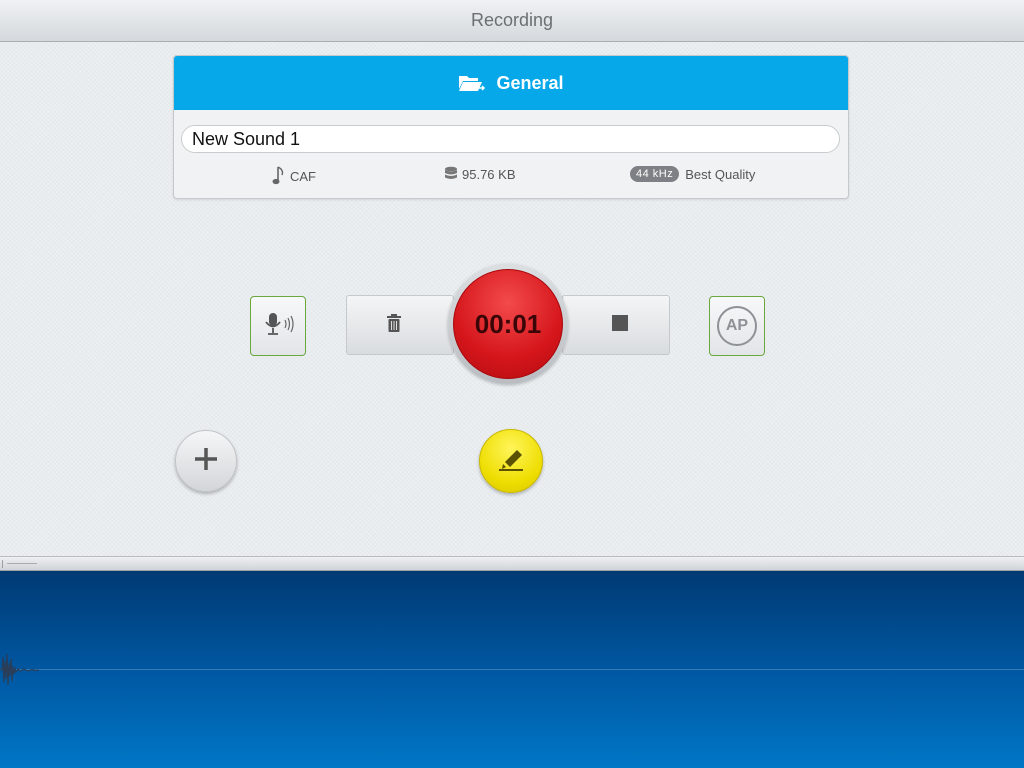  I want to click on microphone-button, so click(278, 326).